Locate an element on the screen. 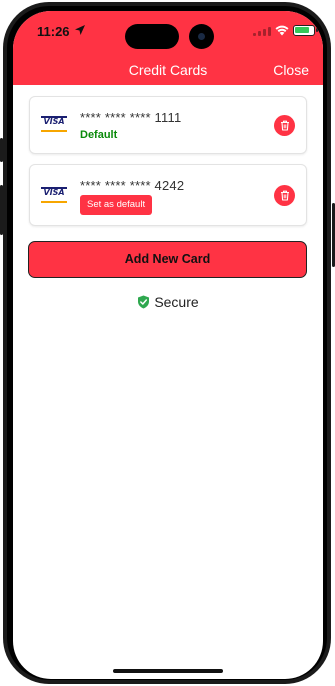  status-icons is located at coordinates (285, 30).